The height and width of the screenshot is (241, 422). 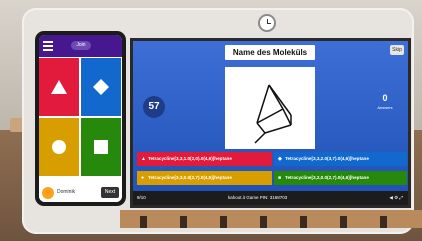 What do you see at coordinates (48, 193) in the screenshot?
I see `avatar` at bounding box center [48, 193].